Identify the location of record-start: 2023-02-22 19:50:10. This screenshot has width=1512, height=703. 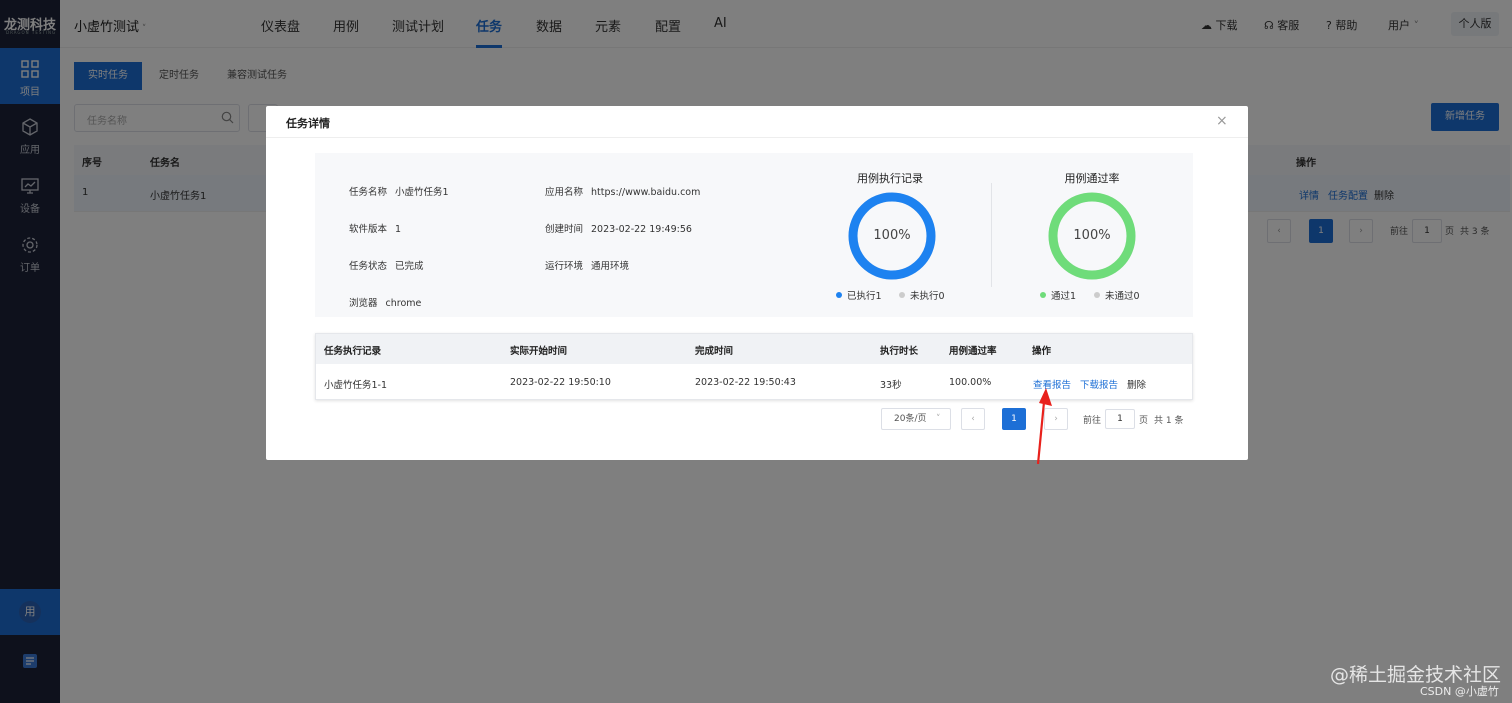
(560, 382).